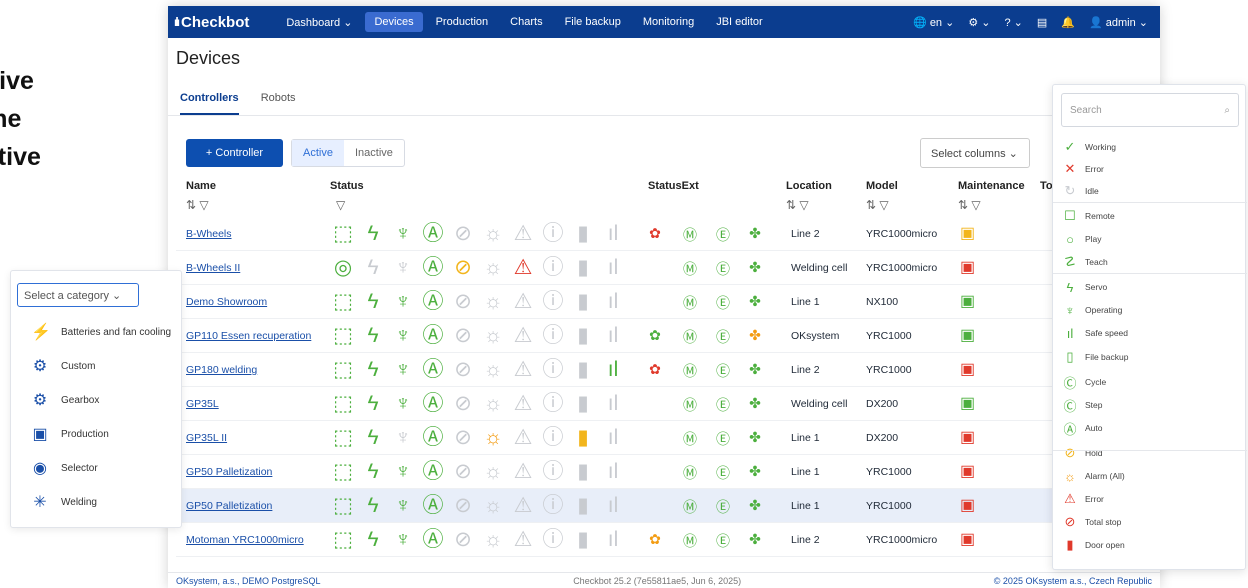  What do you see at coordinates (1083, 405) in the screenshot?
I see `status-option: Ⓒ Step` at bounding box center [1083, 405].